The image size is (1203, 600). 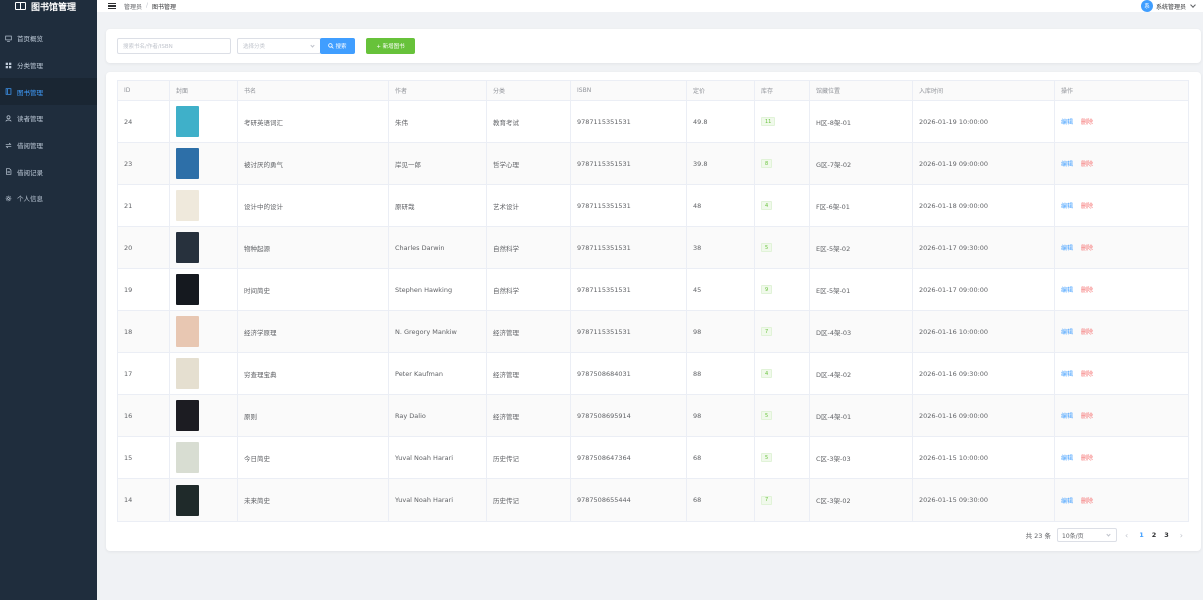 What do you see at coordinates (438, 289) in the screenshot?
I see `cell-author: Stephen Hawking` at bounding box center [438, 289].